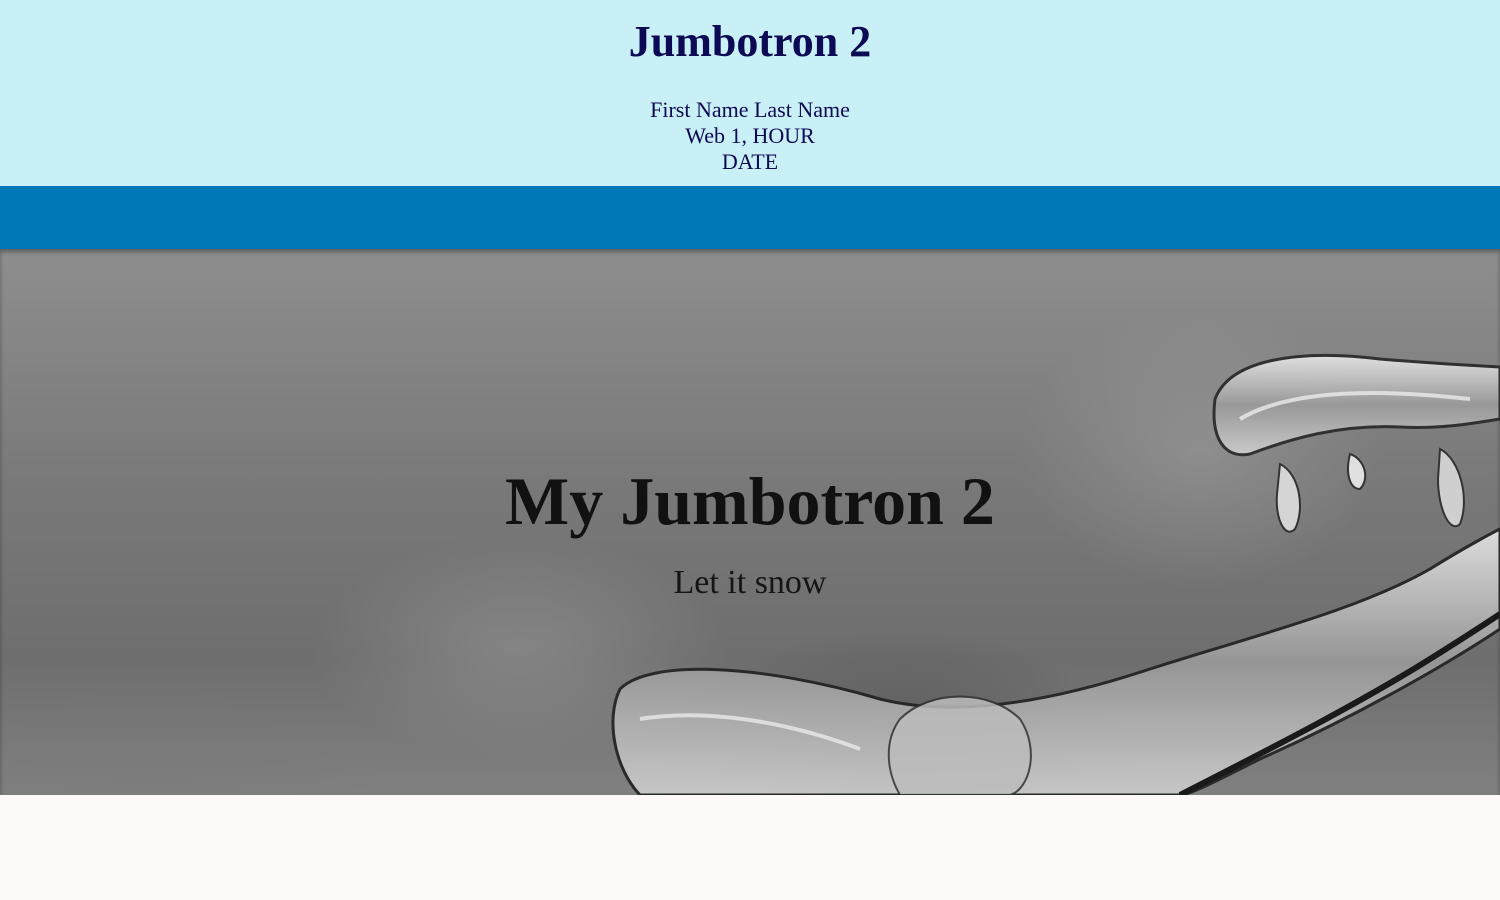 Image resolution: width=1500 pixels, height=900 pixels. I want to click on class-period: Web 1, HOUR, so click(750, 135).